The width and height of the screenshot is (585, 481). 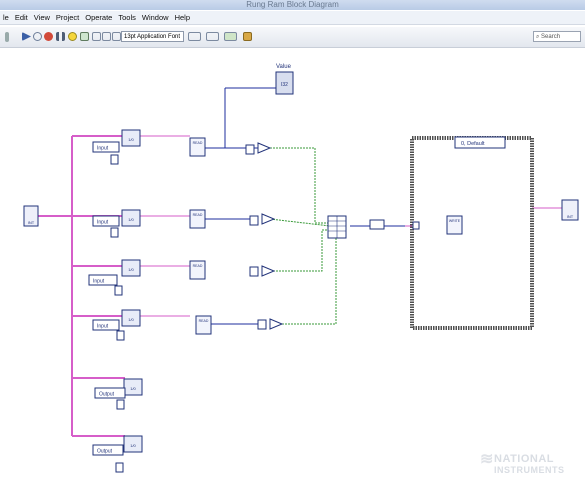 I want to click on menu-operate: Operate, so click(x=98, y=17).